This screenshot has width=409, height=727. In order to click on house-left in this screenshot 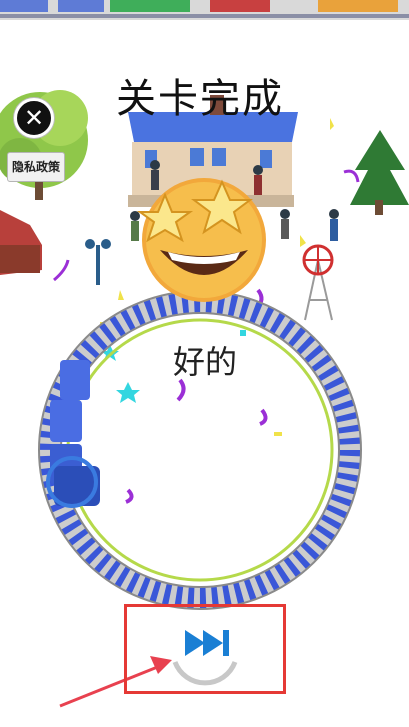, I will do `click(21, 242)`.